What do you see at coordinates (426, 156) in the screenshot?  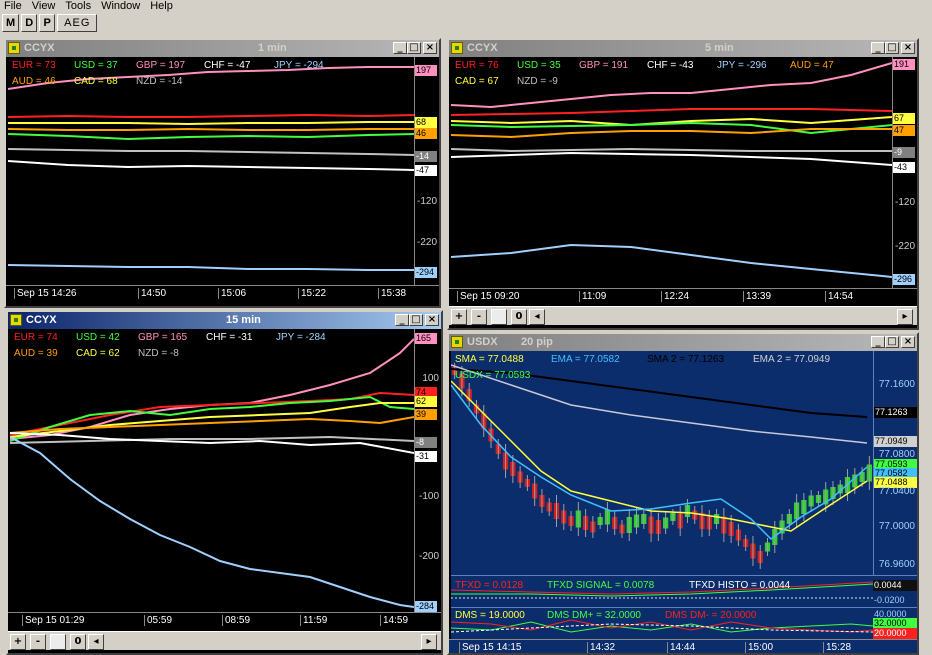 I see `value-tag-nzd: -14` at bounding box center [426, 156].